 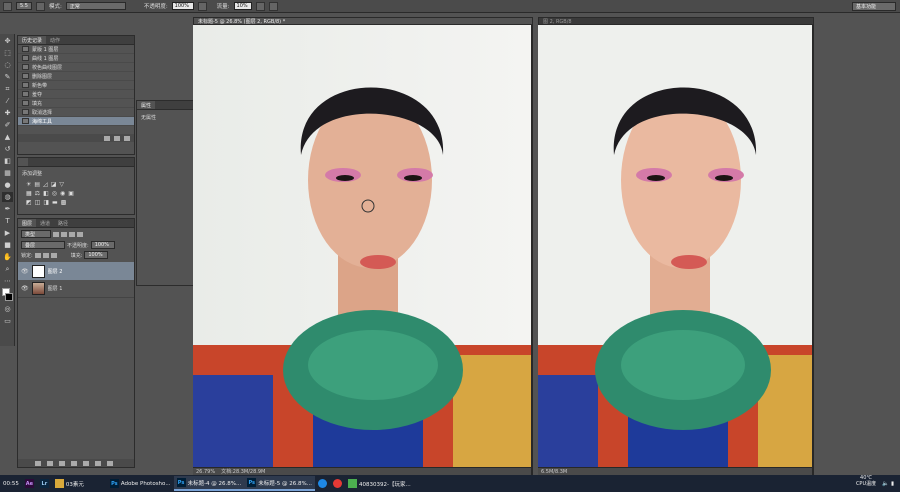 I want to click on color-balance-icon: ⚖, so click(x=37, y=193).